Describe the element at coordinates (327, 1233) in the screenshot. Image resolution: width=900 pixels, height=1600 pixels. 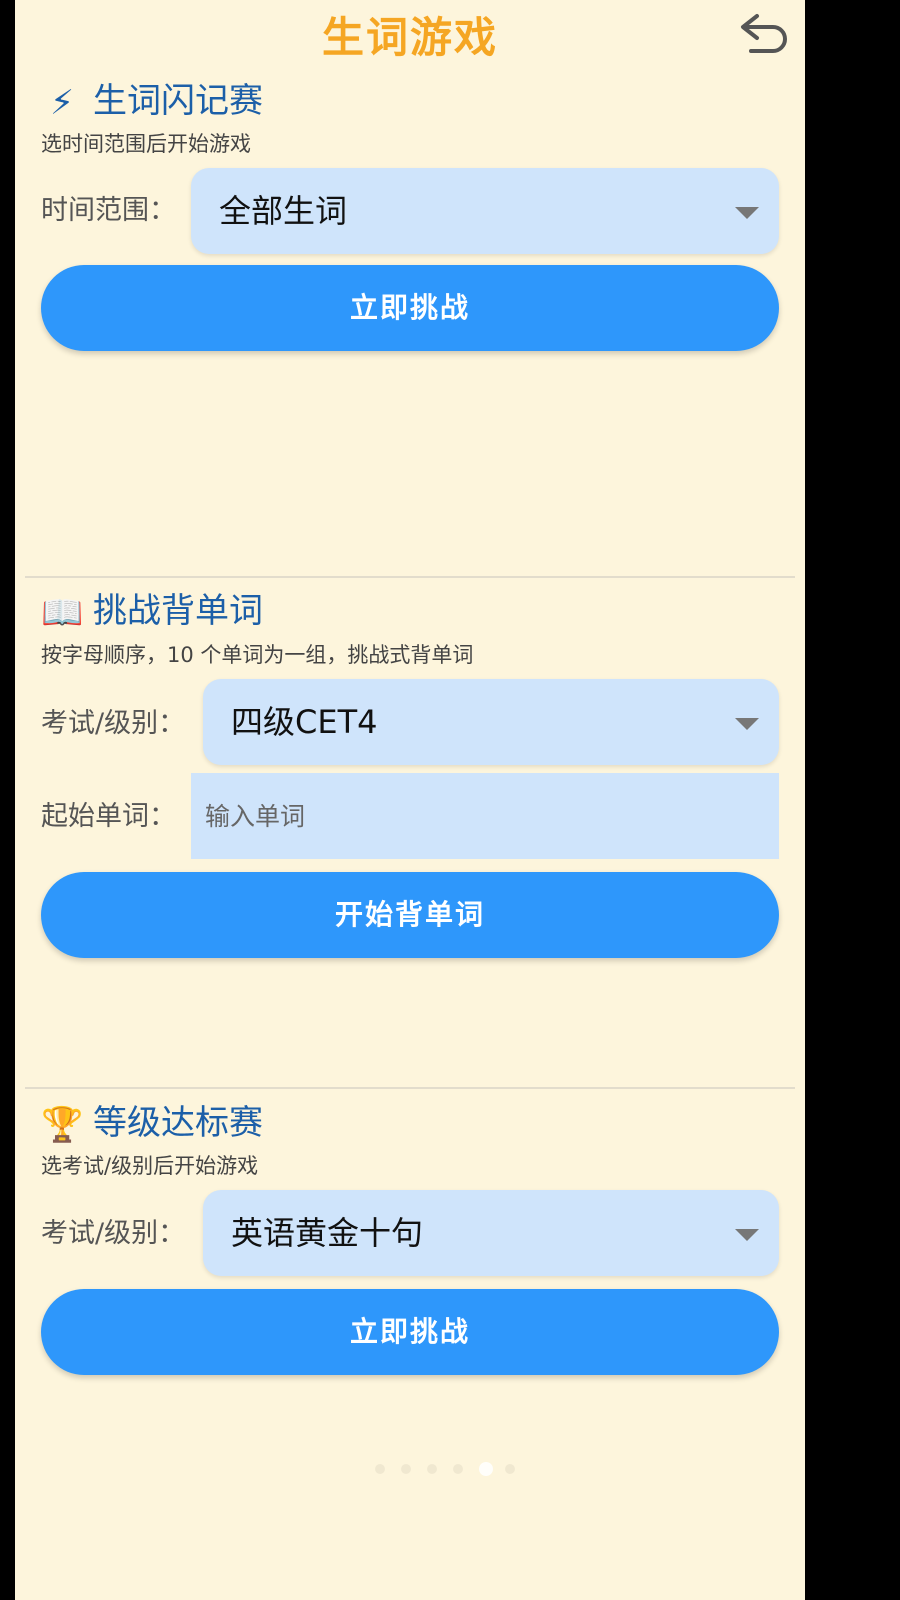
I see `level-exam-selected-value: 英语黄金十句` at that location.